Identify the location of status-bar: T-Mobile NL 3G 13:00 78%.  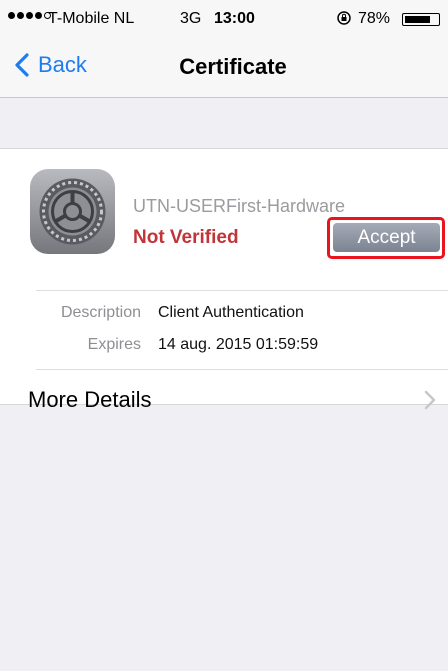
(224, 20).